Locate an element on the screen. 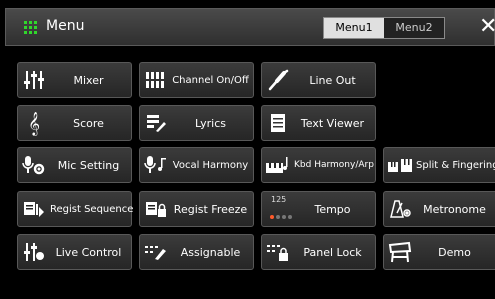  vocal-harmony-button: Vocal Harmony is located at coordinates (196, 165).